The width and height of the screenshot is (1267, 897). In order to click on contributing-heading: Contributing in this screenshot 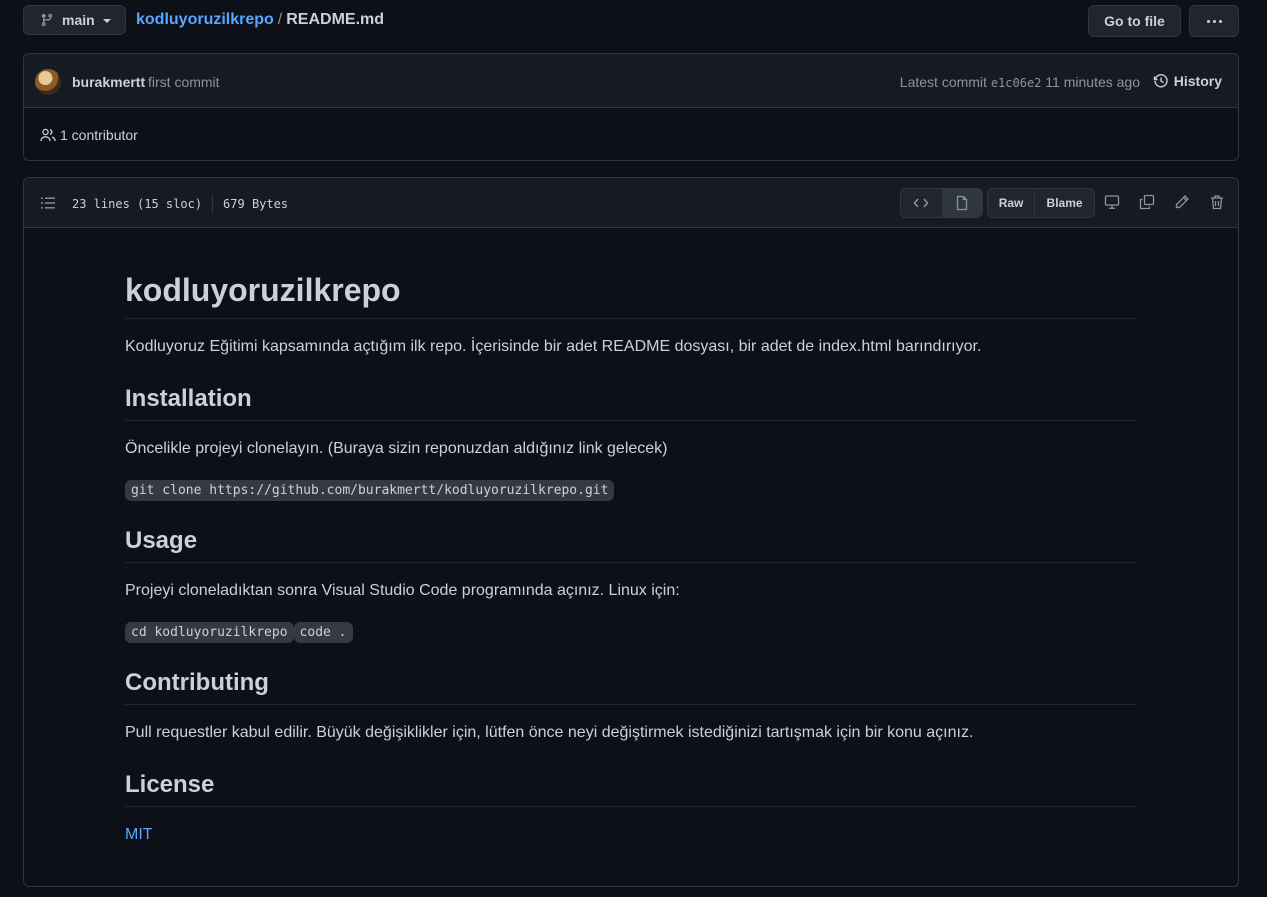, I will do `click(631, 683)`.